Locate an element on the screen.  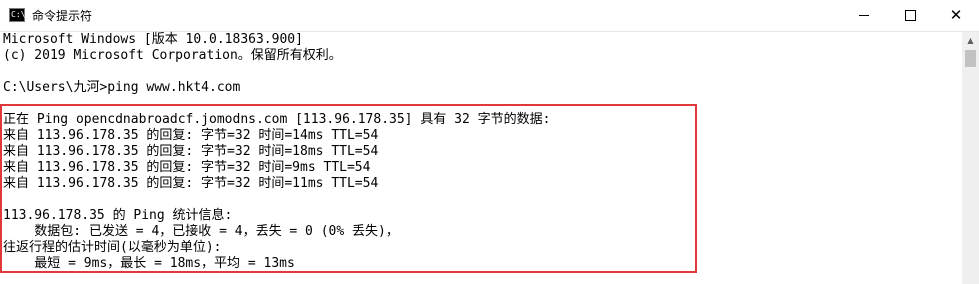
console-line: (c) 2019 Microsoft Corporation。保留所有权利。 is located at coordinates (172, 55).